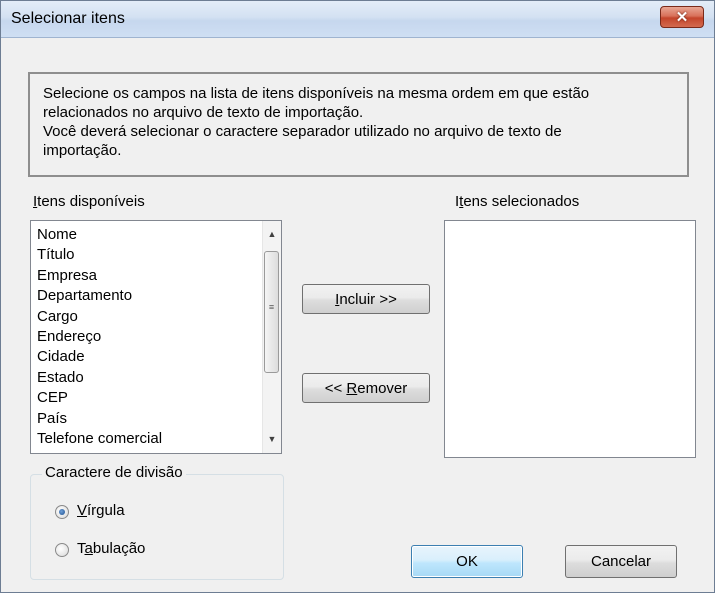  I want to click on available-list-scrollbar: ▲ ≡ ▼, so click(271, 337).